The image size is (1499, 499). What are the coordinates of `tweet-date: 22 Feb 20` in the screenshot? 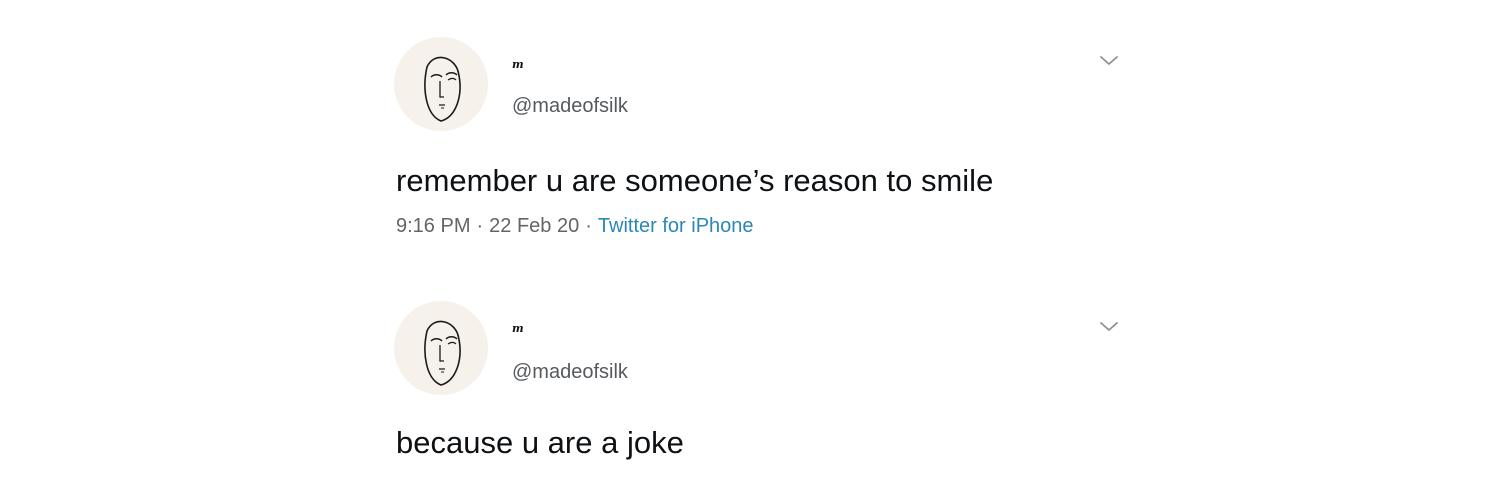 It's located at (534, 226).